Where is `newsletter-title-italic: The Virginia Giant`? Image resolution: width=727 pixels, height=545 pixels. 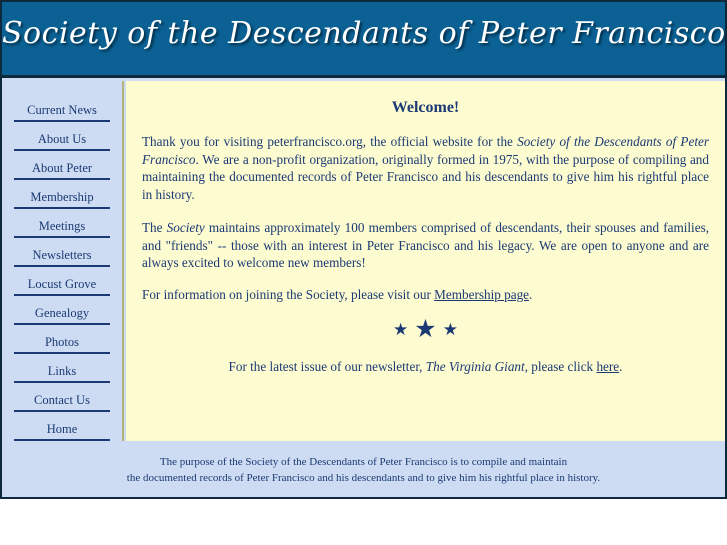
newsletter-title-italic: The Virginia Giant is located at coordinates (475, 366).